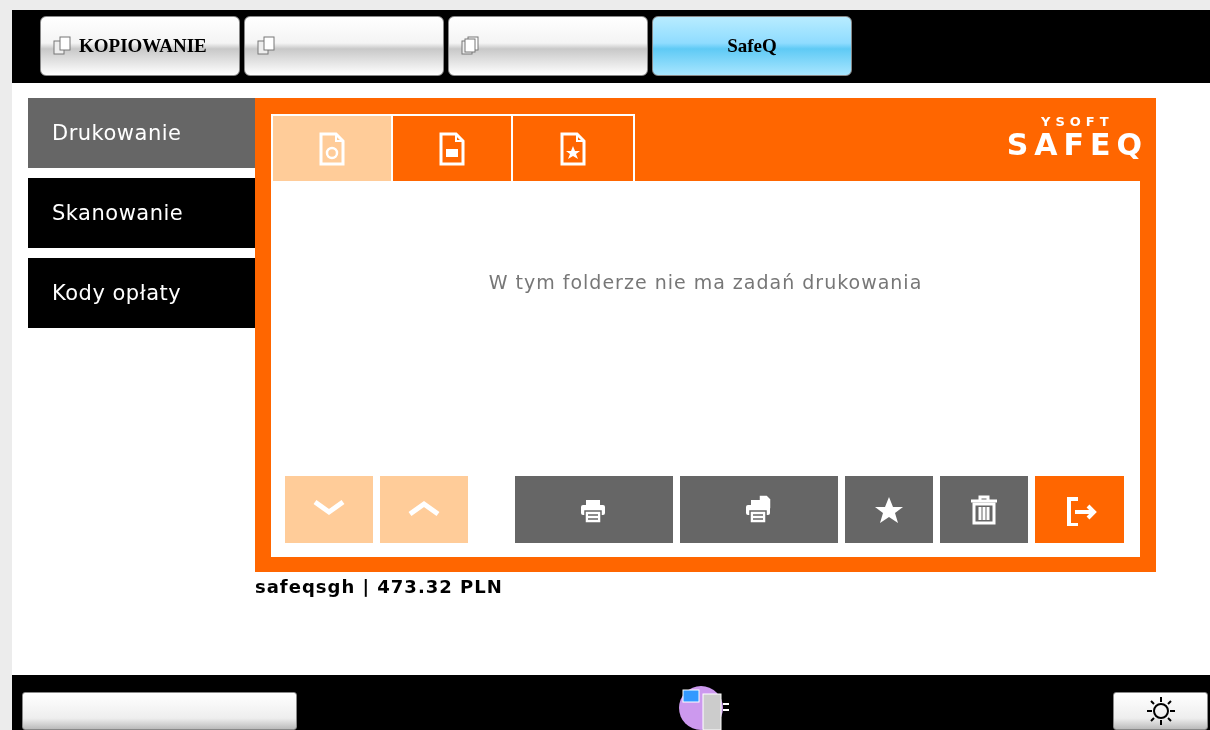  I want to click on sidebar-item: Skanowanie, so click(141, 213).